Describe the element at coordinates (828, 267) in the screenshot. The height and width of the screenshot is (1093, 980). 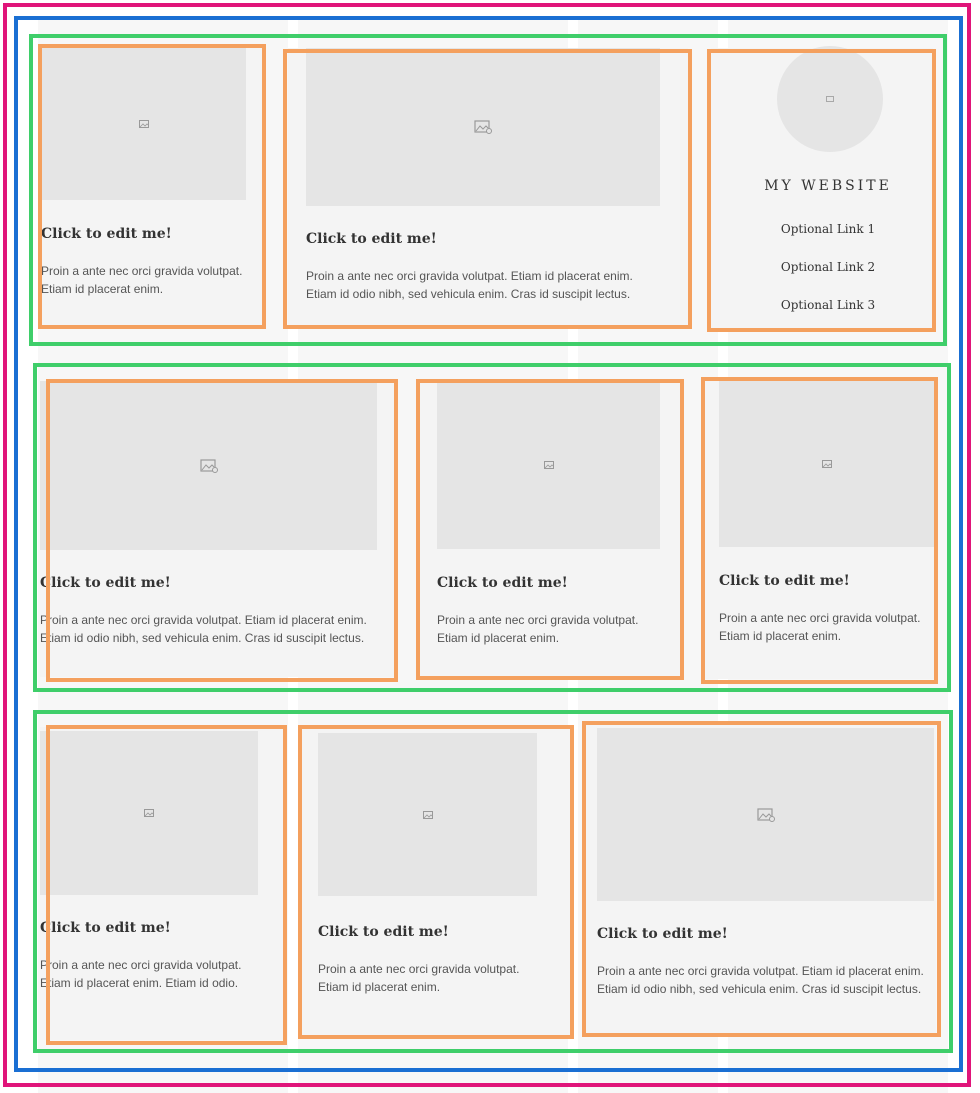
I see `nav-link-2: Optional Link 2` at that location.